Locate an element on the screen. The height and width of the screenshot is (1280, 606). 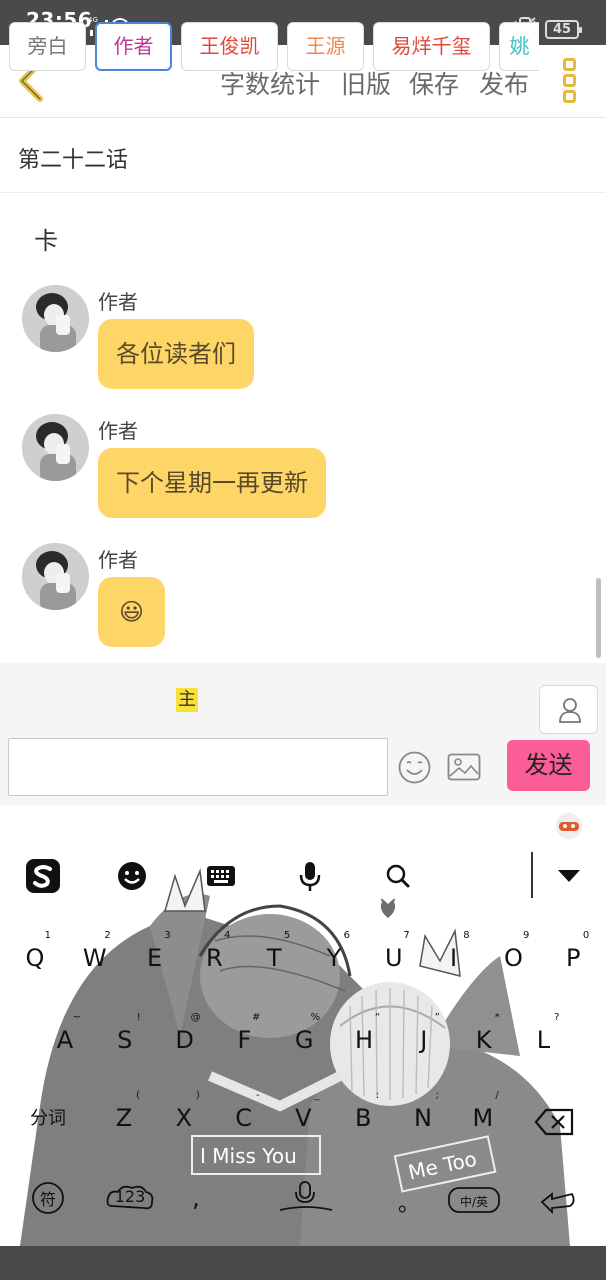
toolbar-divider is located at coordinates (532, 875).